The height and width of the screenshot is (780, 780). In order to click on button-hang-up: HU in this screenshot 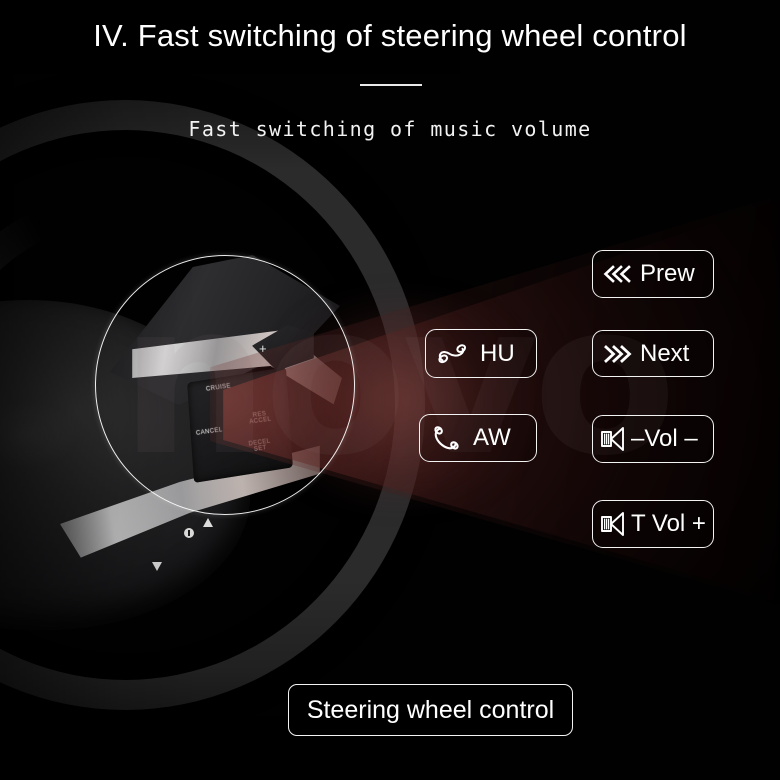, I will do `click(481, 353)`.